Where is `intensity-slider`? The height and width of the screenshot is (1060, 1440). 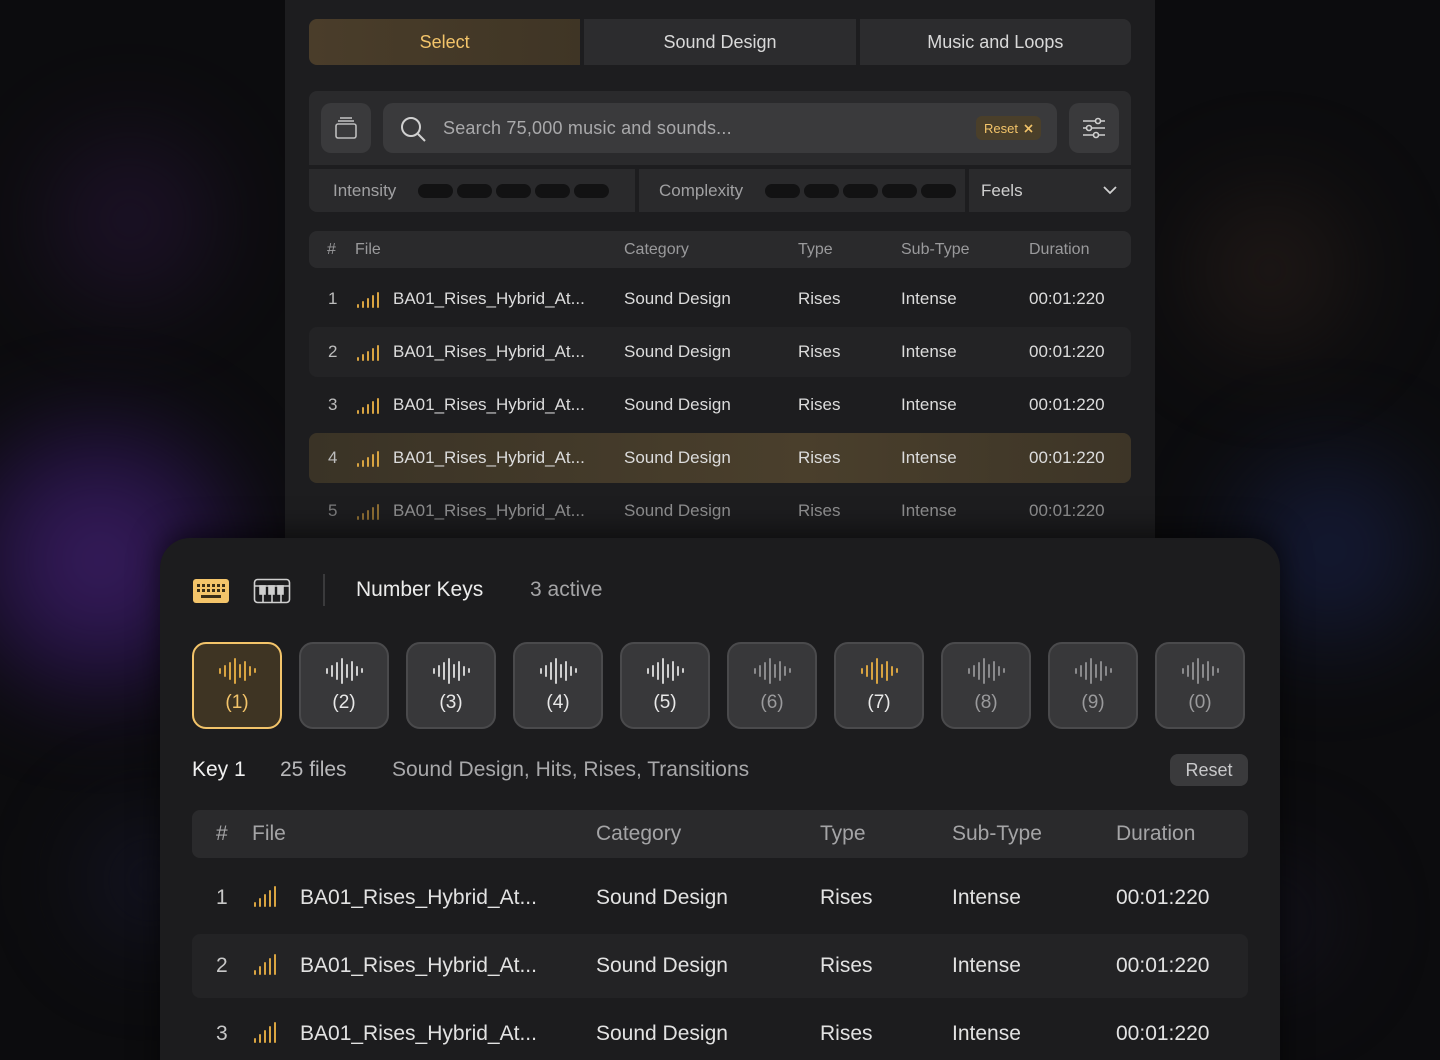 intensity-slider is located at coordinates (514, 190).